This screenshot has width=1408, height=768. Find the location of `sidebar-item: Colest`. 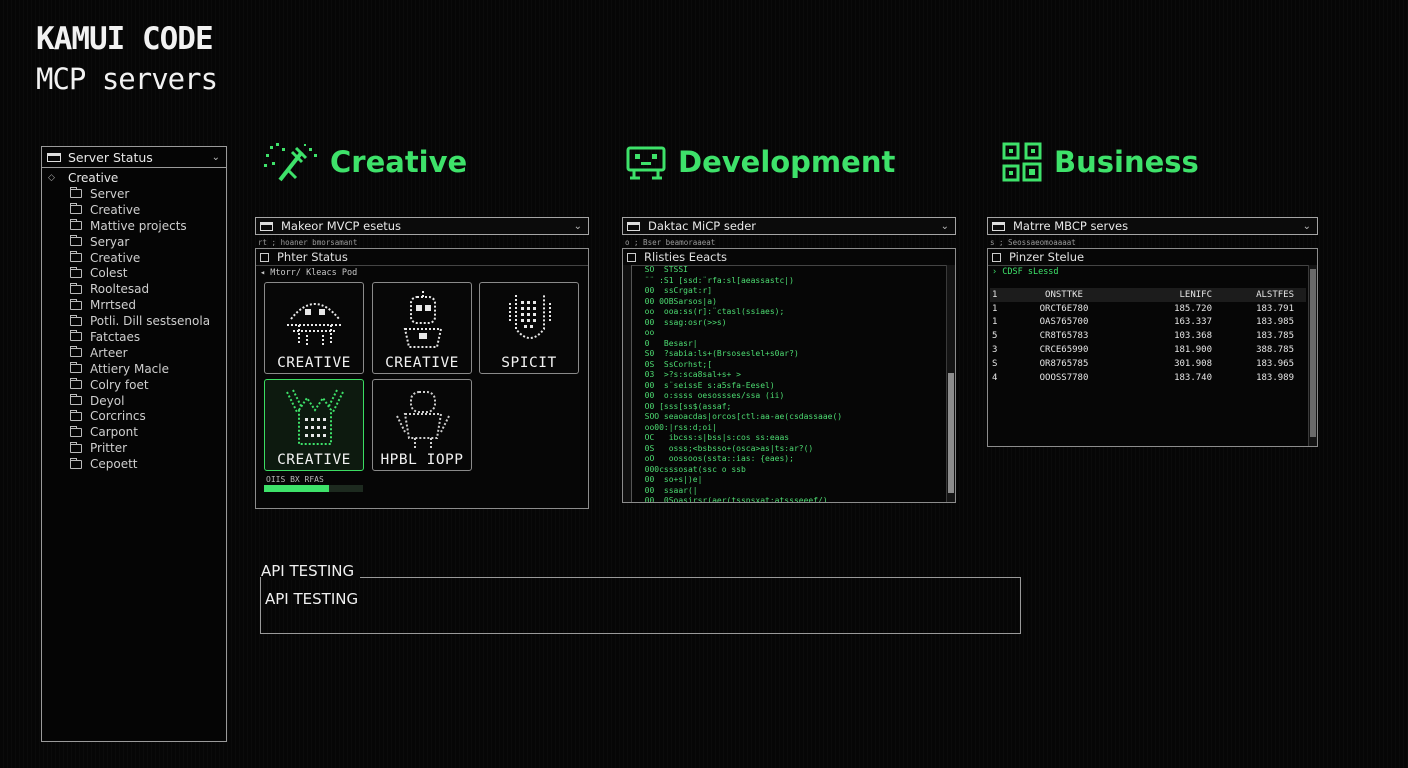

sidebar-item: Colest is located at coordinates (134, 273).